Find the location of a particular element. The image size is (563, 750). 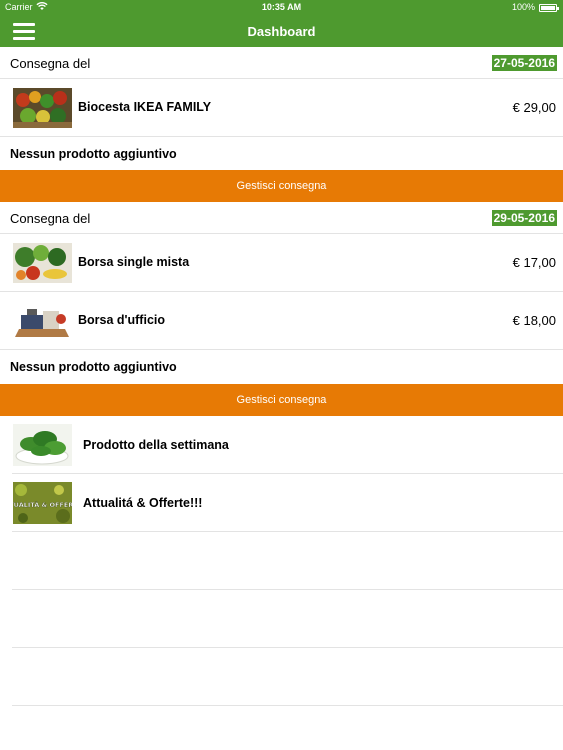

product-price: € 17,00 is located at coordinates (534, 262).